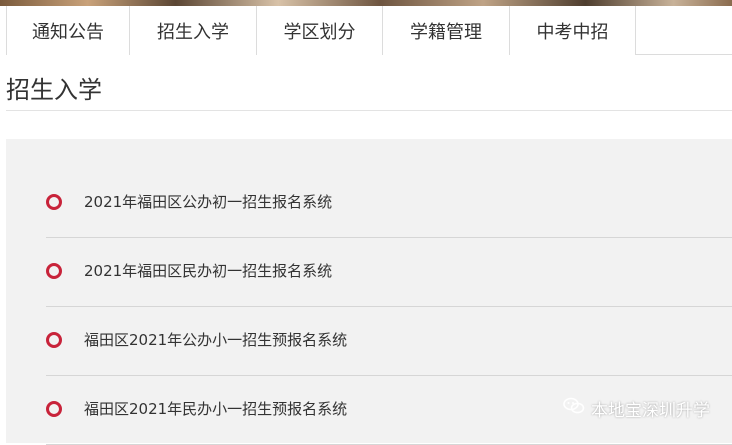  What do you see at coordinates (54, 90) in the screenshot?
I see `section-title: 招生入学` at bounding box center [54, 90].